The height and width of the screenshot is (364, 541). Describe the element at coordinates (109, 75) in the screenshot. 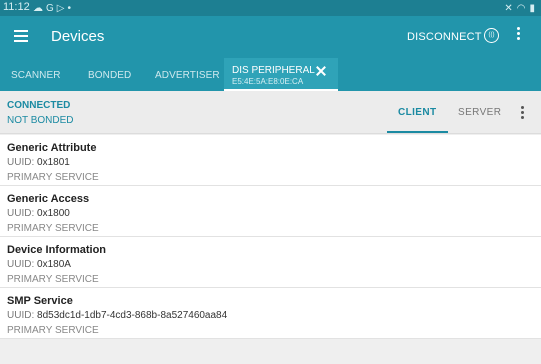

I see `tab-bonded: BONDED` at that location.